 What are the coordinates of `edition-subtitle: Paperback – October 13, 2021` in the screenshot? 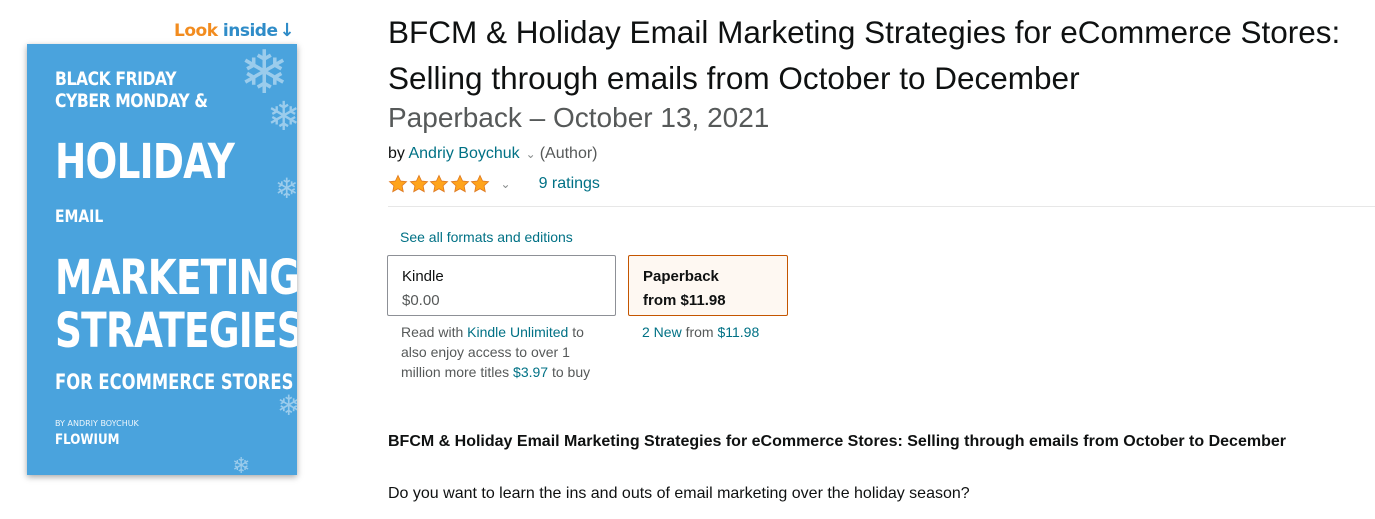 It's located at (579, 117).